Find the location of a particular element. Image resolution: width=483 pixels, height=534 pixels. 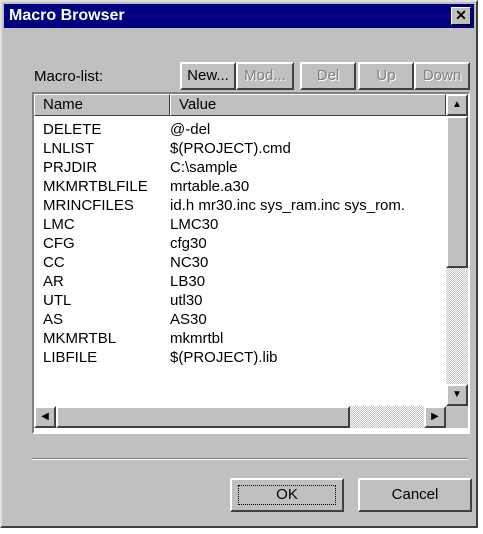

table-row: LIBFILE $(PROJECT).lib is located at coordinates (240, 357).